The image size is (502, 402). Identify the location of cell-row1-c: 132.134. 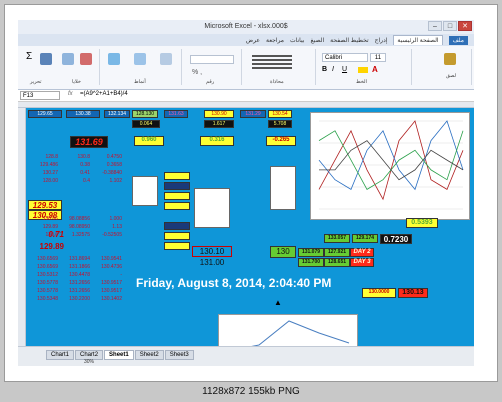
(117, 114).